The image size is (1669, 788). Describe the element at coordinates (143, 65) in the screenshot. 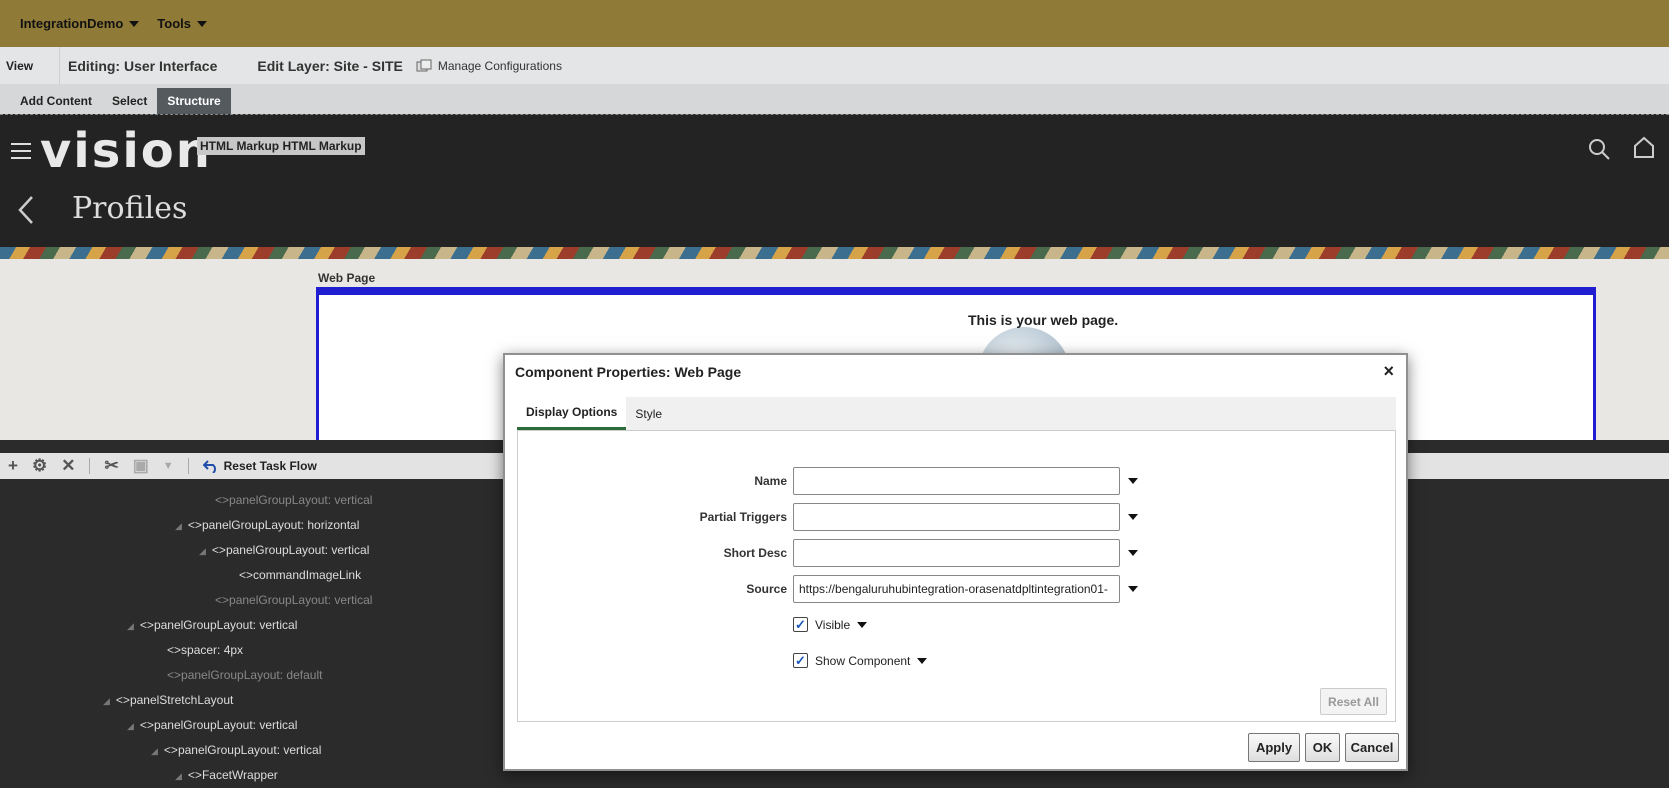

I see `editing-label: Editing: User Interface` at that location.